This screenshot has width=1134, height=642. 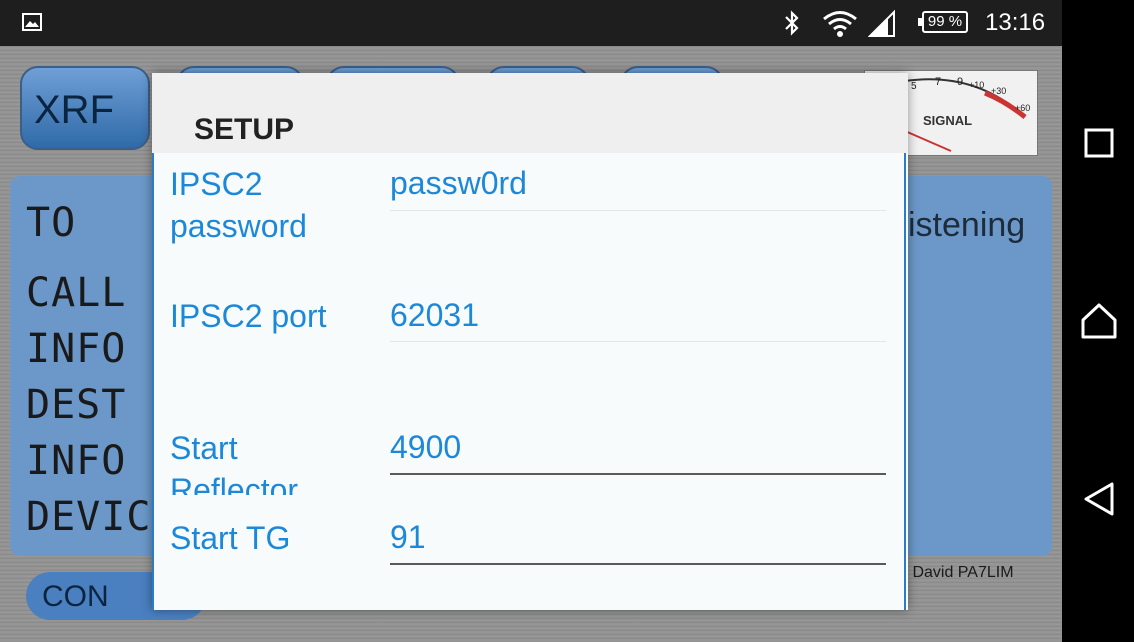 I want to click on clock: 13:16, so click(x=1015, y=22).